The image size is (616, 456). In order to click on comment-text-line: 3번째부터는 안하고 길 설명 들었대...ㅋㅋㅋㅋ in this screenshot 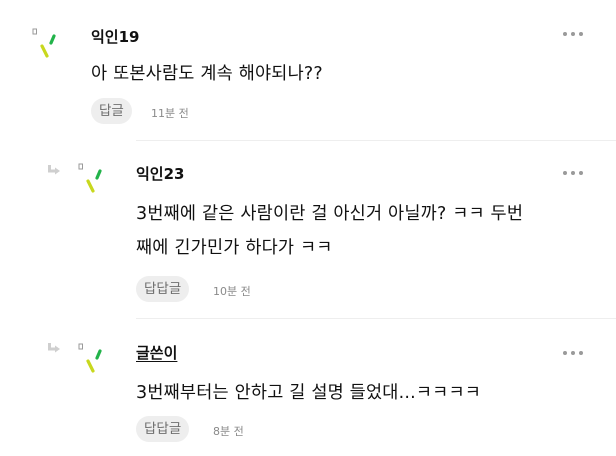, I will do `click(309, 393)`.